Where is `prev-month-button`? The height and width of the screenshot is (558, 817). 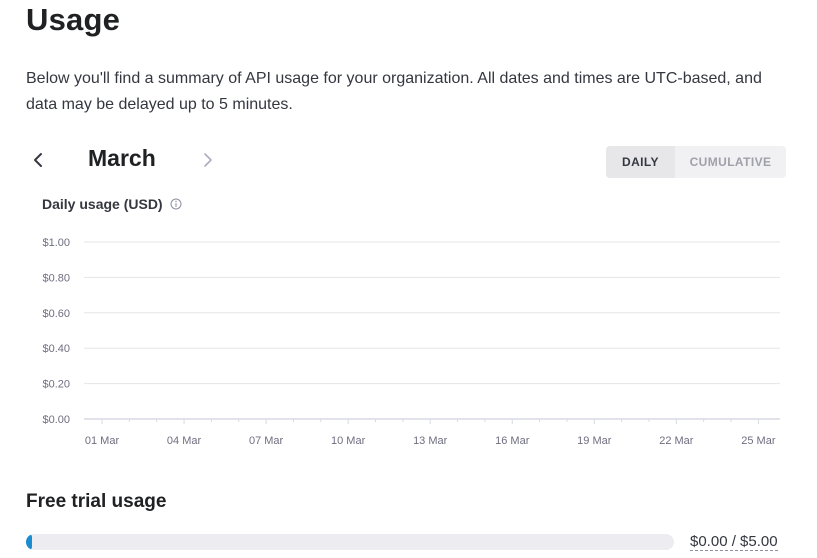 prev-month-button is located at coordinates (38, 160).